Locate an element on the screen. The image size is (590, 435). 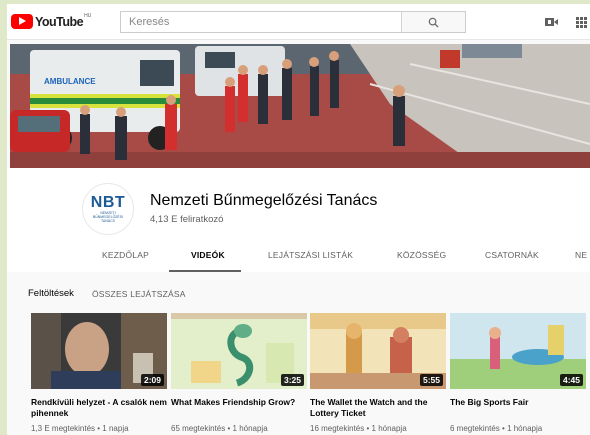
video-thumbnail: 4:45 is located at coordinates (518, 351).